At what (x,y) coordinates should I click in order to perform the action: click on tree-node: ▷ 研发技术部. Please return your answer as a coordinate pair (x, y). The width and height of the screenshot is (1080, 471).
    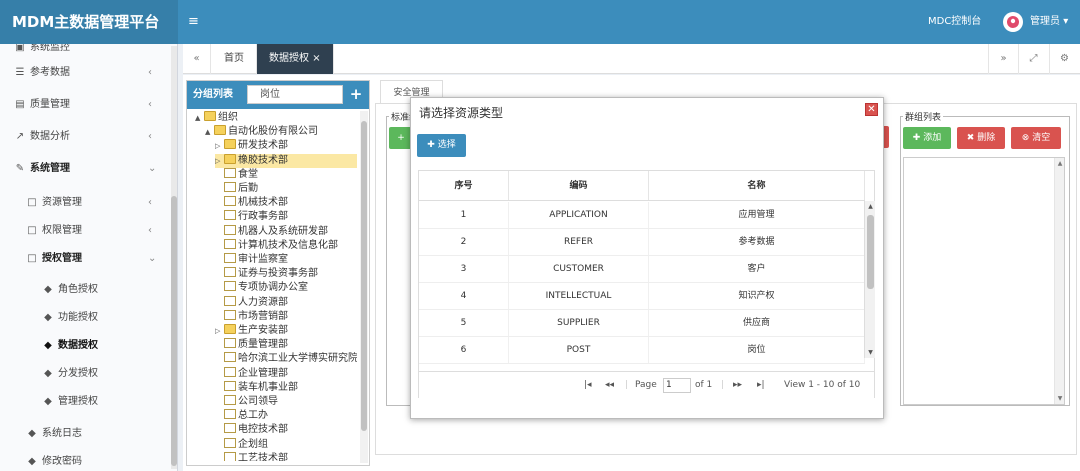
    Looking at the image, I should click on (251, 146).